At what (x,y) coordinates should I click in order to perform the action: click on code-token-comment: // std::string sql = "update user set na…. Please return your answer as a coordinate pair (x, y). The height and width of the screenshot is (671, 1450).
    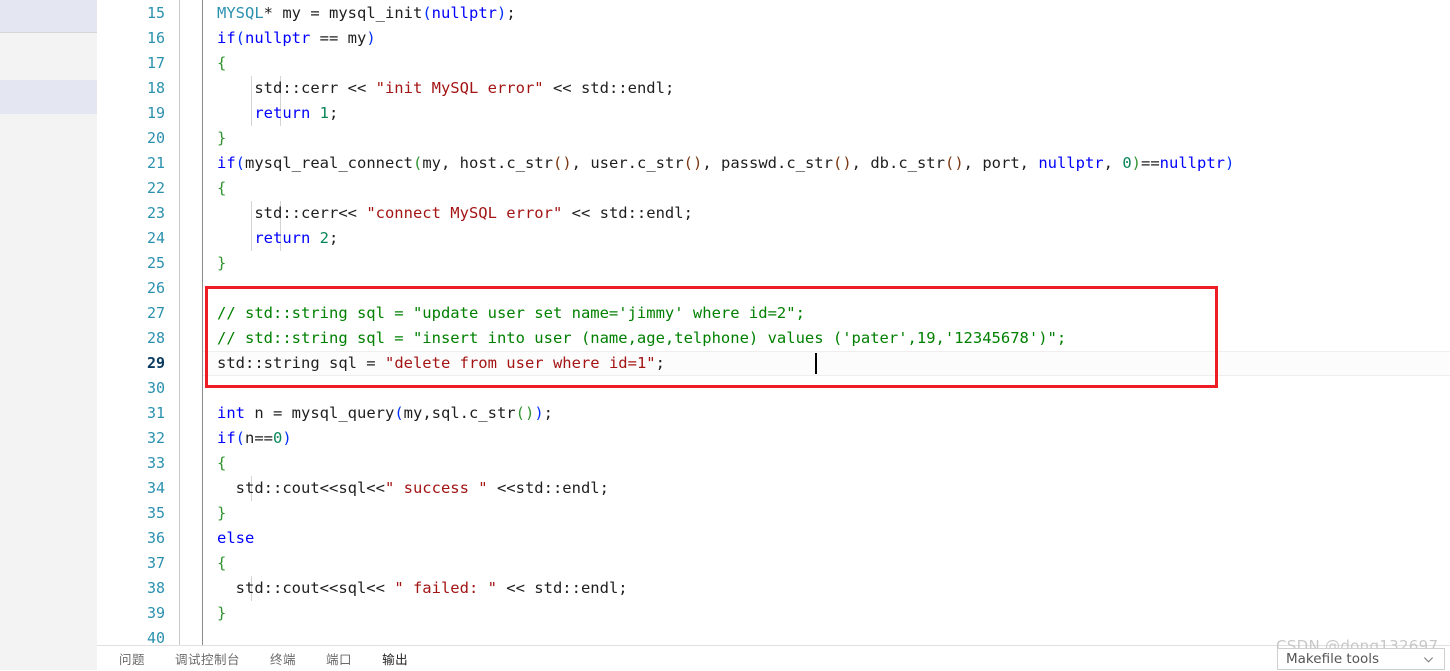
    Looking at the image, I should click on (511, 313).